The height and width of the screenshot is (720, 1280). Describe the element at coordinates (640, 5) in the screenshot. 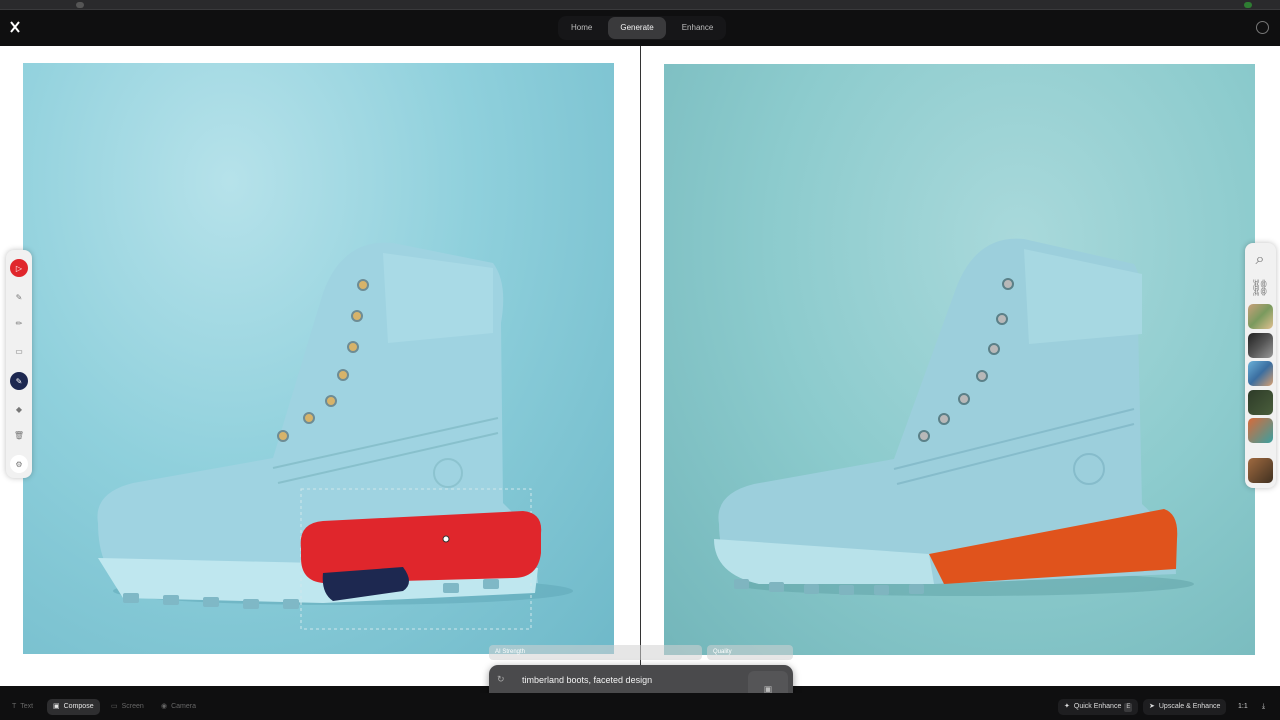

I see `browser-strip` at that location.